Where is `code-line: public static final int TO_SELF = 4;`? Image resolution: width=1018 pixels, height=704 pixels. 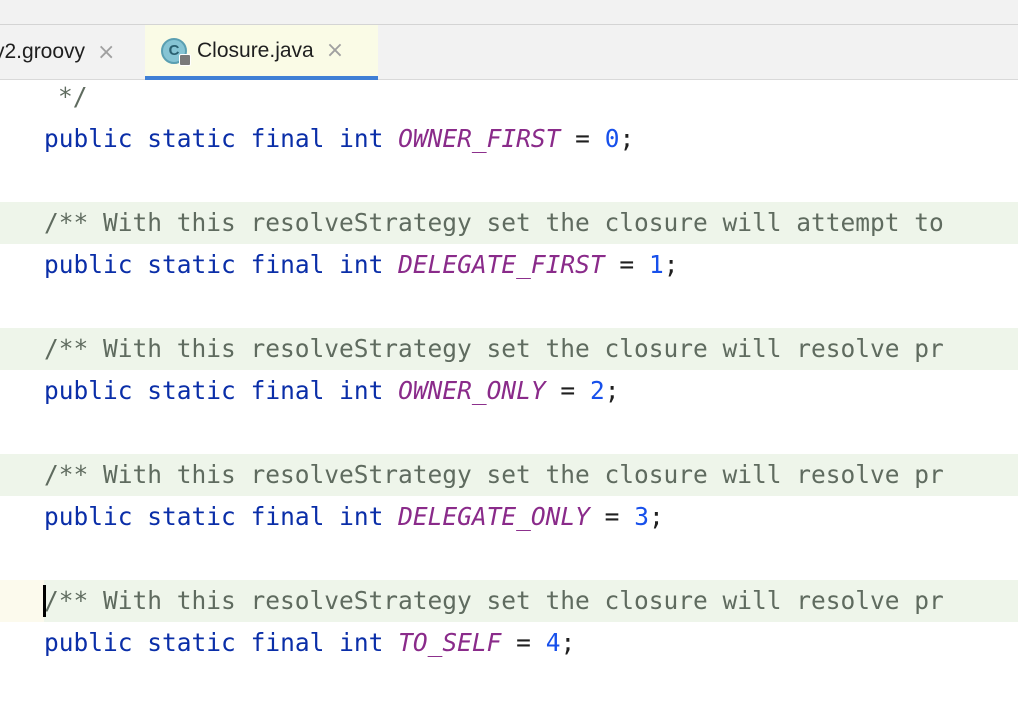
code-line: public static final int TO_SELF = 4; is located at coordinates (310, 642).